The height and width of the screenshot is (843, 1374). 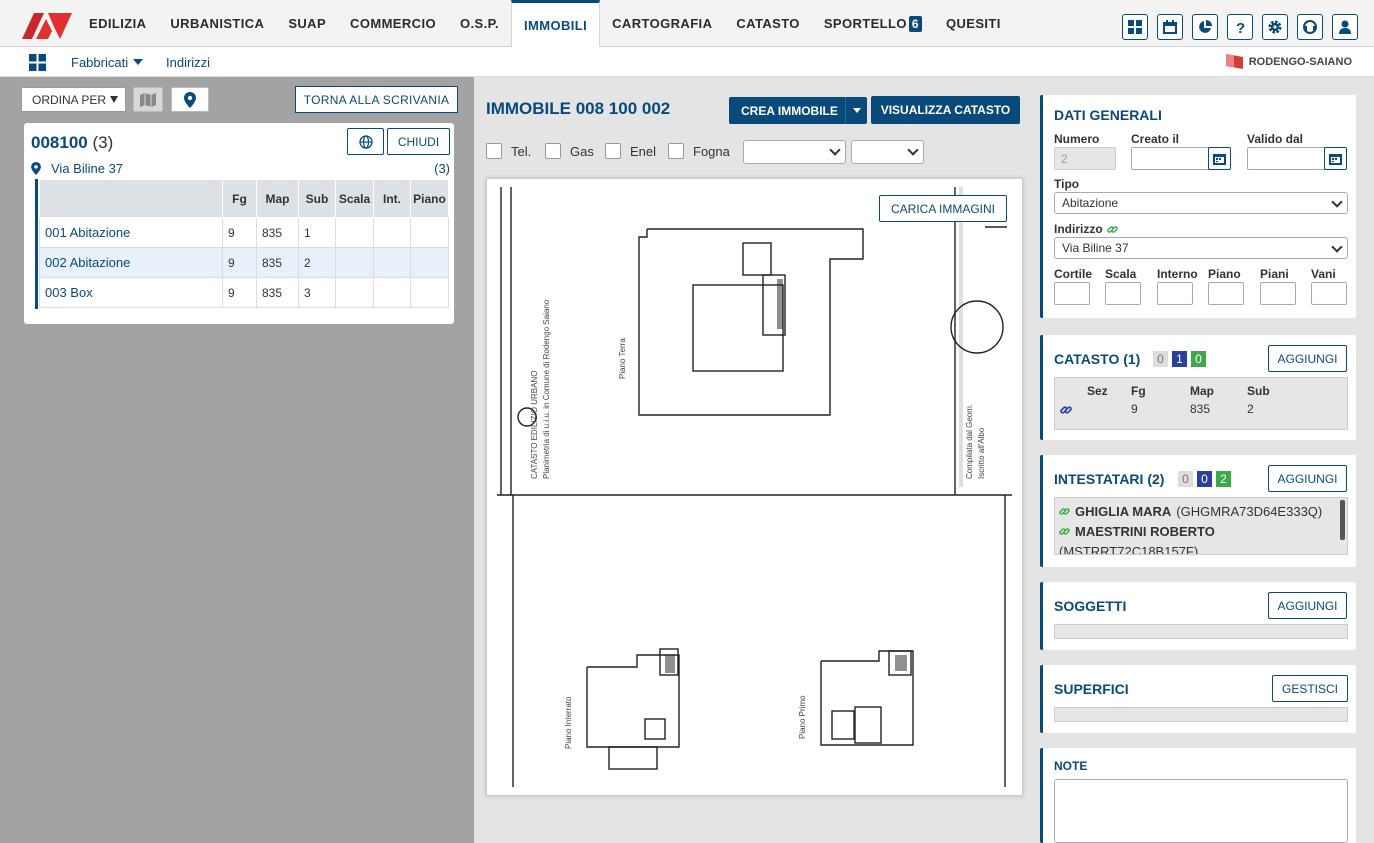 What do you see at coordinates (1300, 61) in the screenshot?
I see `comune-name: RODENGO-SAIANO` at bounding box center [1300, 61].